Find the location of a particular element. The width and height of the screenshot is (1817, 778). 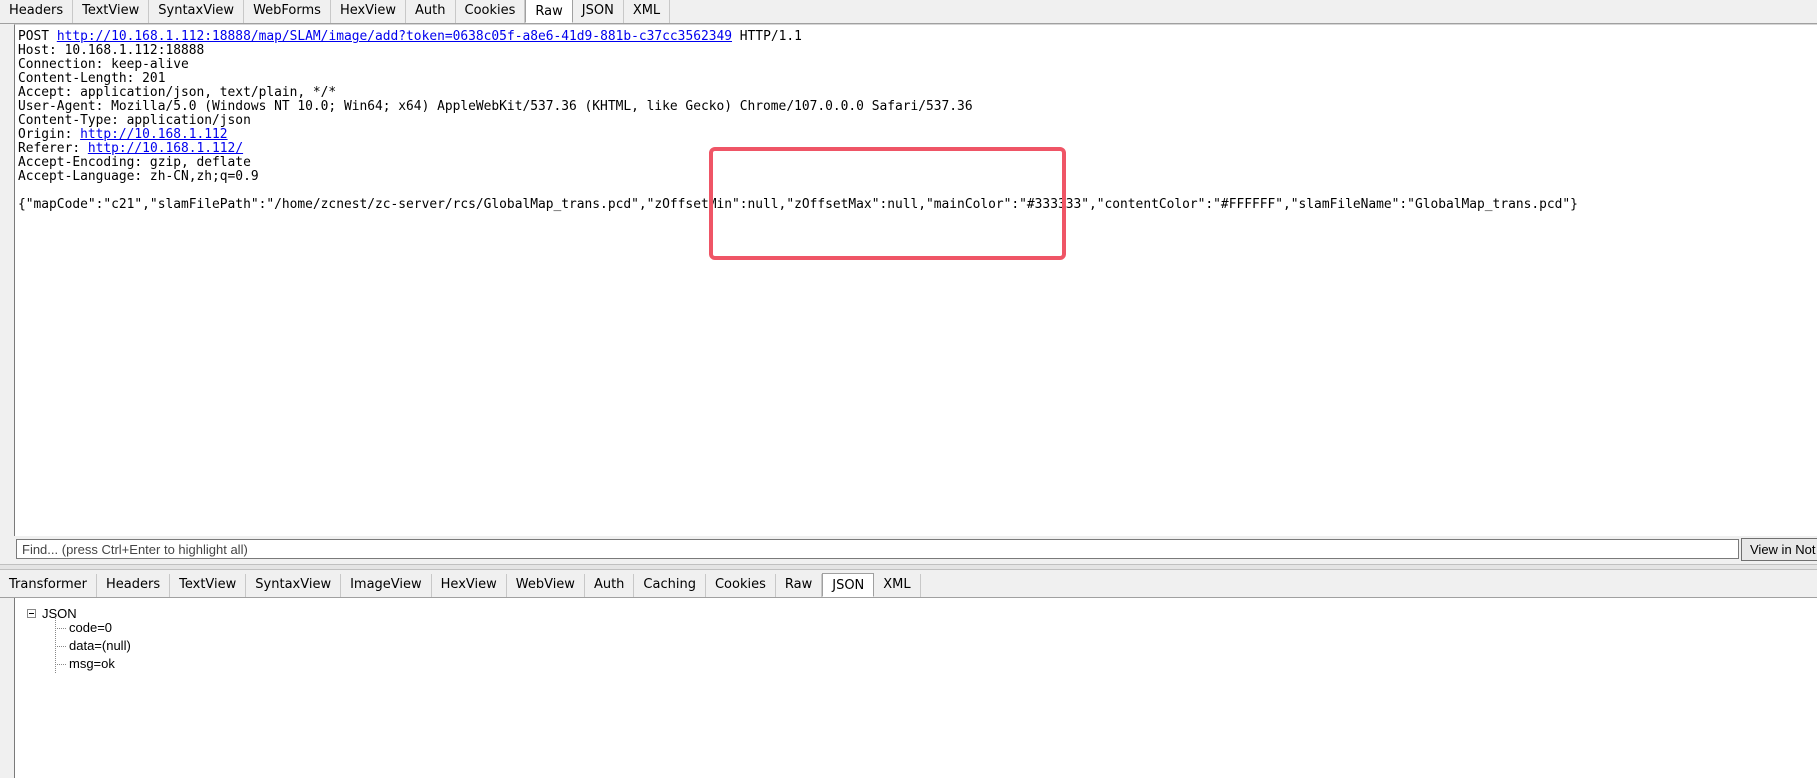

tab-headers: Headers is located at coordinates (37, 11).